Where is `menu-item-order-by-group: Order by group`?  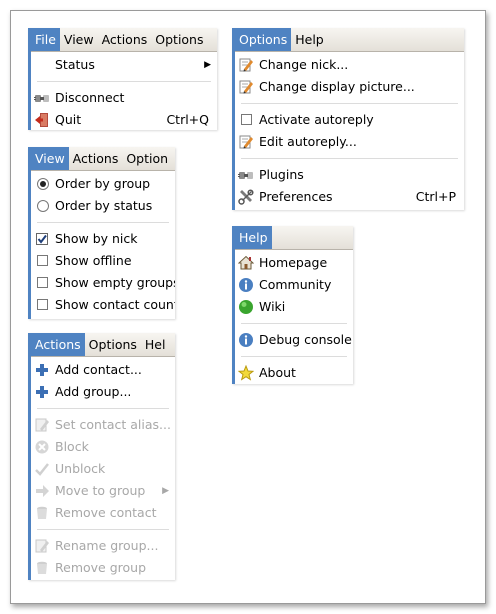
menu-item-order-by-group: Order by group is located at coordinates (103, 184).